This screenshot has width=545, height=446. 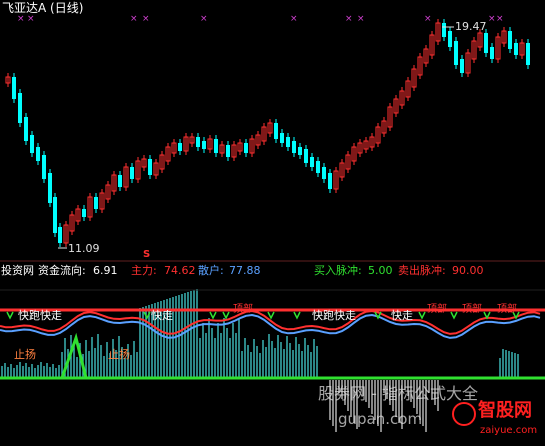 I want to click on watermark-url: gupan.com, so click(x=380, y=419).